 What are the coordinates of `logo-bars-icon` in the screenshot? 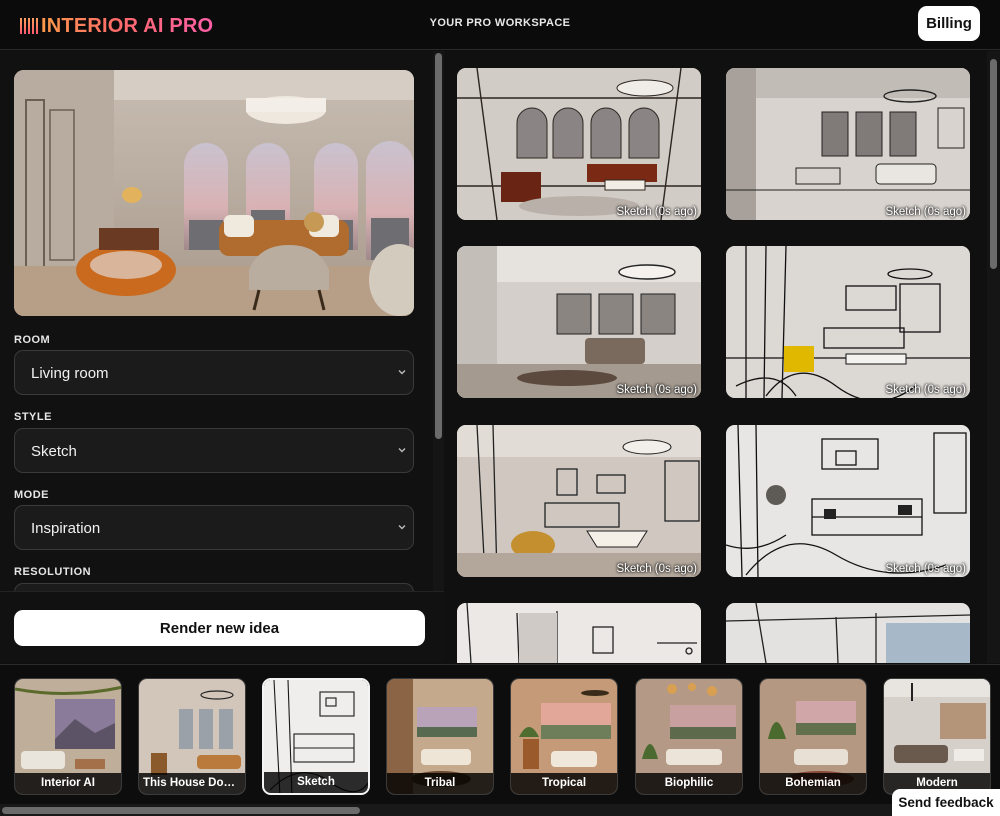 It's located at (29, 26).